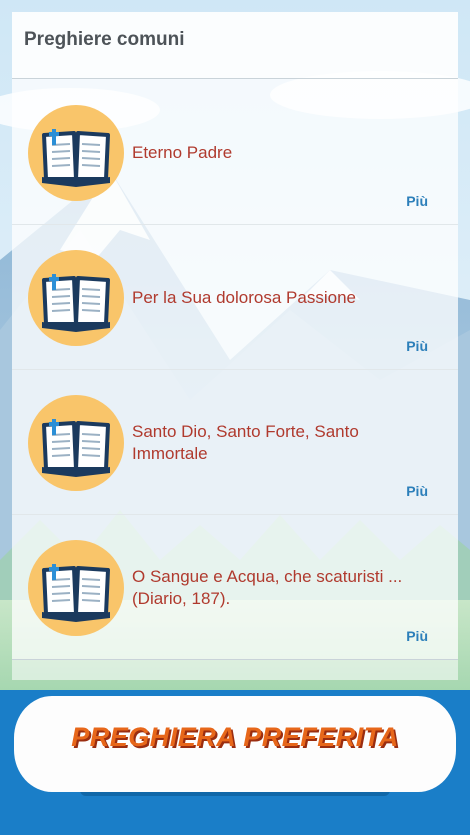 The height and width of the screenshot is (835, 470). I want to click on page-header: Preghiere comuni, so click(235, 45).